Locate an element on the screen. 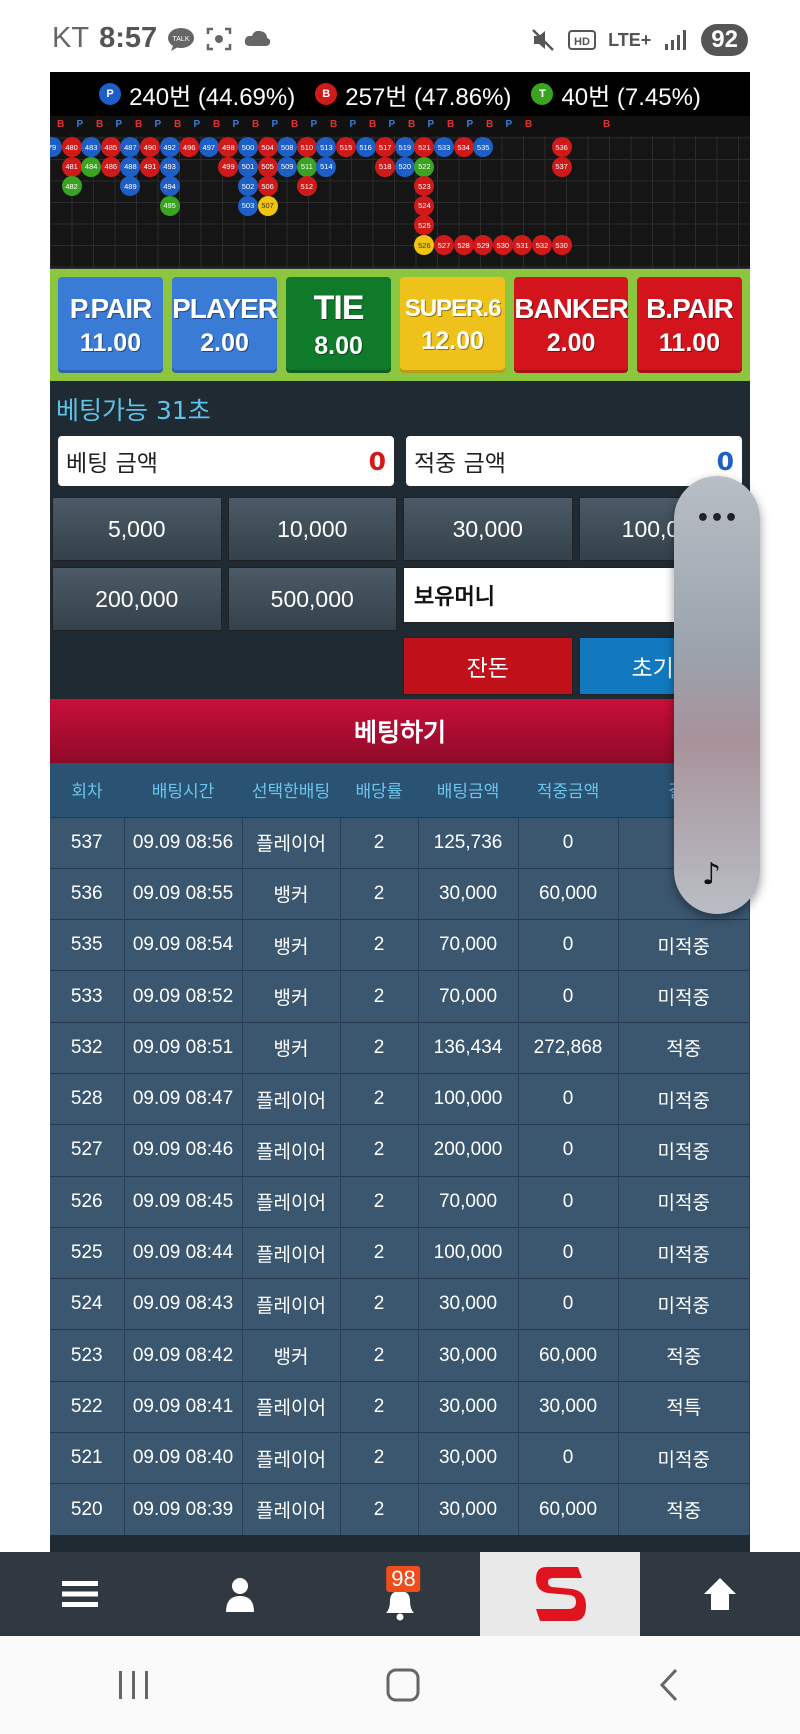 The height and width of the screenshot is (1734, 800). table-header-row: 회차 배팅시간 선택한배팅 배당률 배팅금액 적중금액 결과 is located at coordinates (400, 790).